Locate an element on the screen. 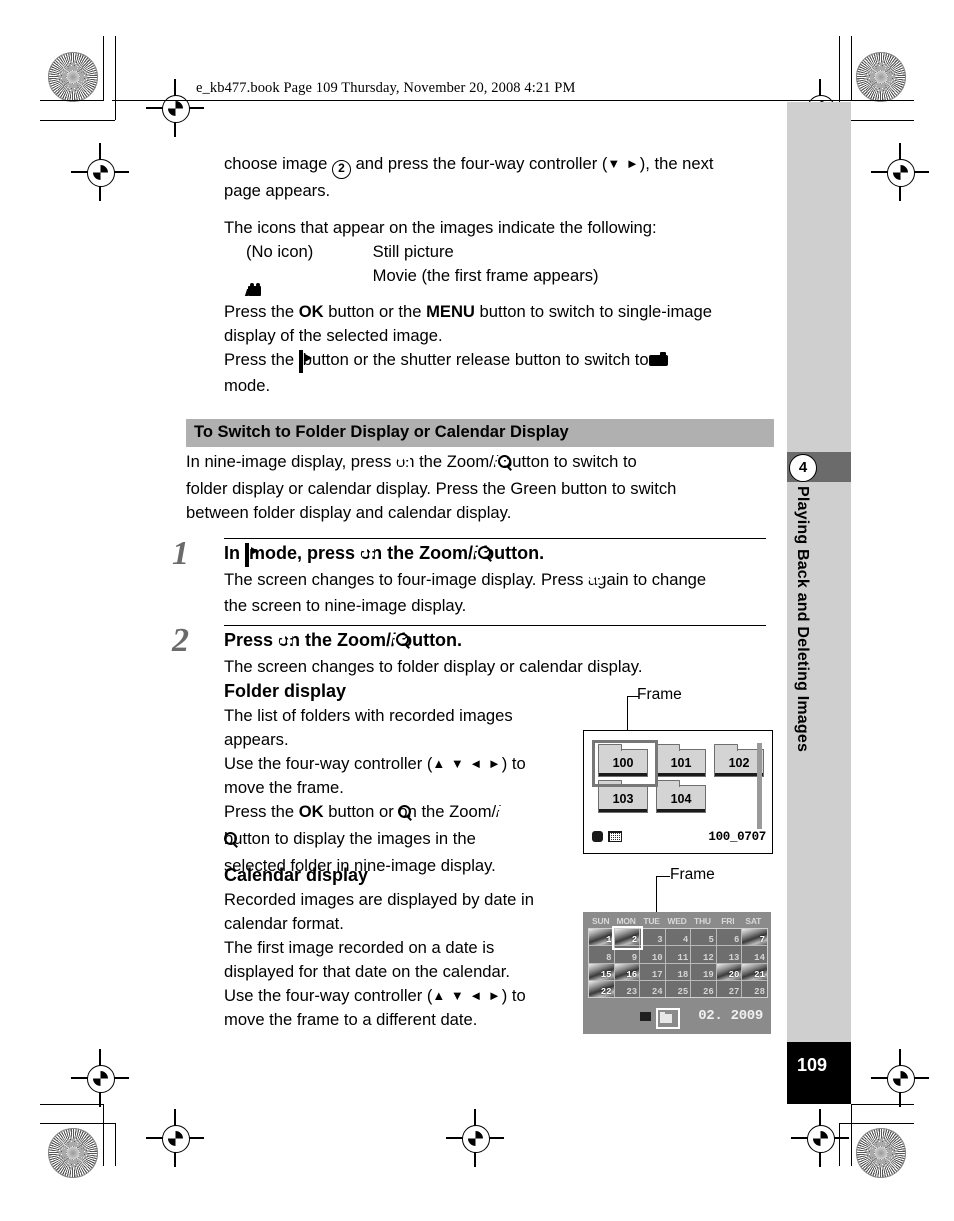  calendar-day-number: 4 is located at coordinates (685, 940).